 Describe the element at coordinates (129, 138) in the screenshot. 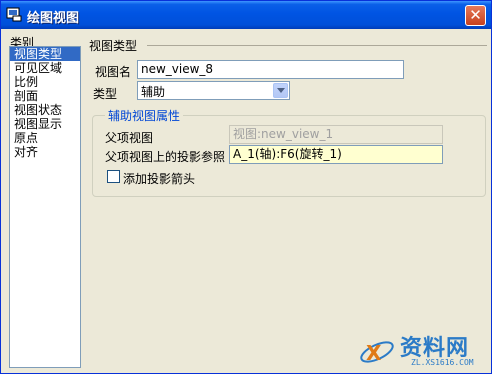

I see `parent-view-label: 父项视图` at that location.